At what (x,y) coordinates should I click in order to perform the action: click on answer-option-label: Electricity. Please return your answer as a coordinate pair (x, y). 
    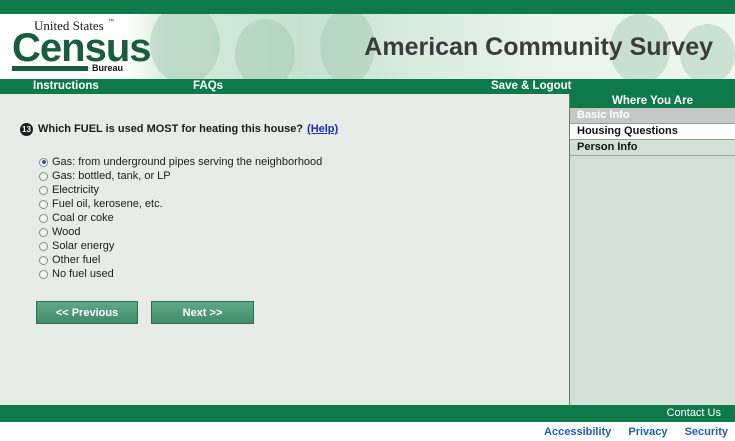
    Looking at the image, I should click on (76, 190).